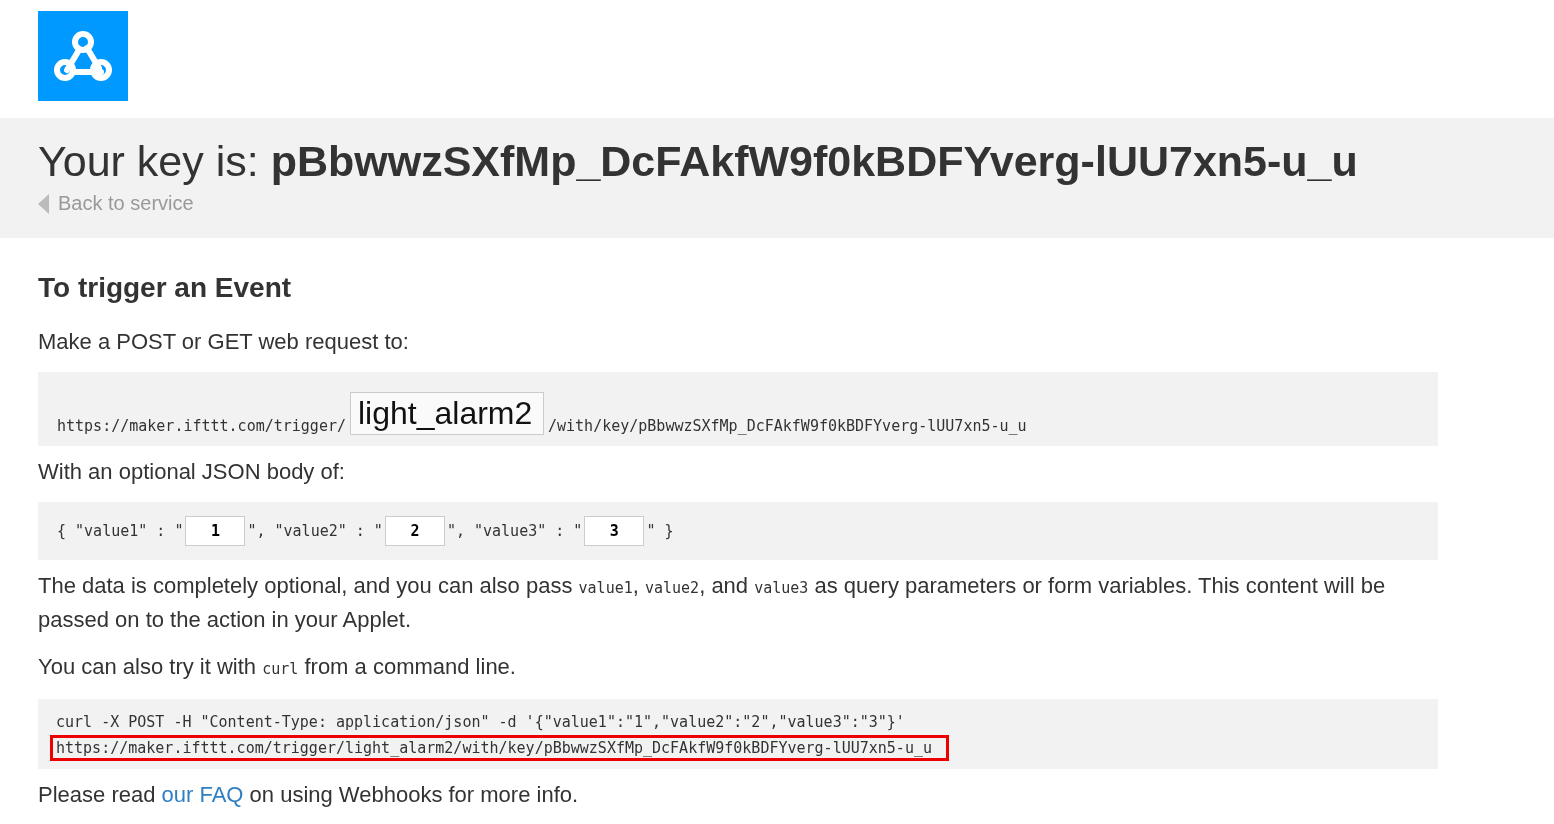 The height and width of the screenshot is (824, 1554). What do you see at coordinates (414, 531) in the screenshot?
I see `value-field: 2` at bounding box center [414, 531].